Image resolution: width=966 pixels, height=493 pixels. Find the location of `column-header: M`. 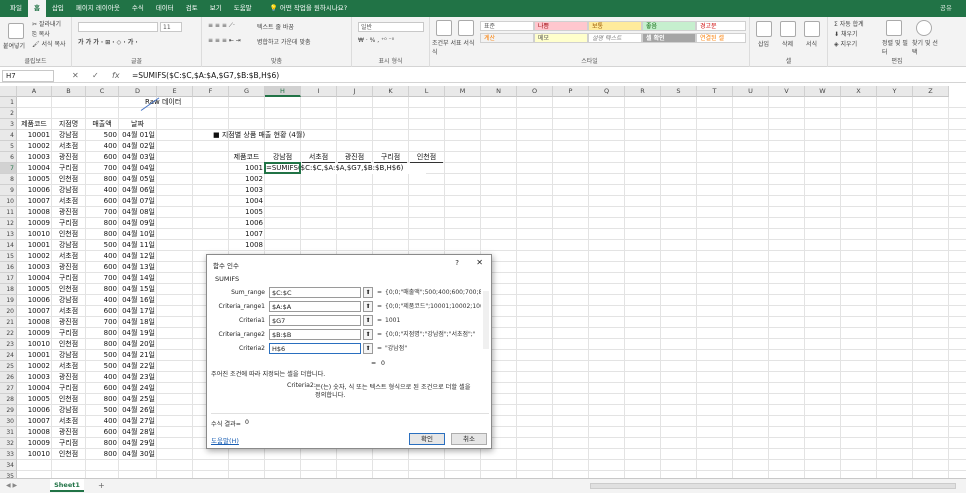

column-header: M is located at coordinates (463, 91).